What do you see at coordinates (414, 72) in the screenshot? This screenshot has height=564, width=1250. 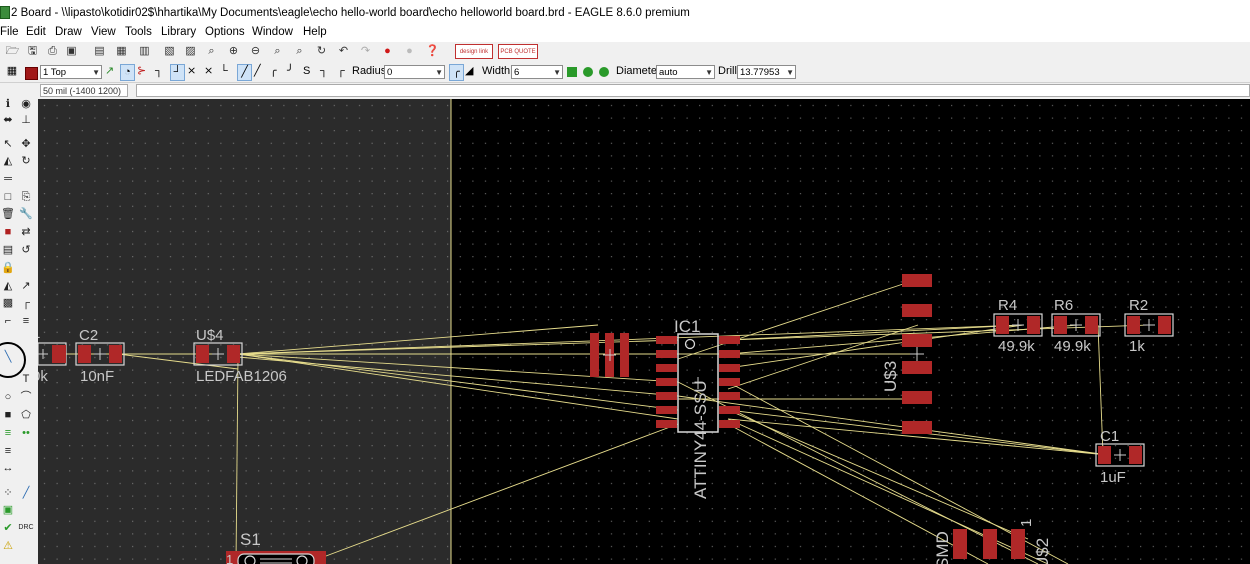 I see `radius-select: 0 ▼` at bounding box center [414, 72].